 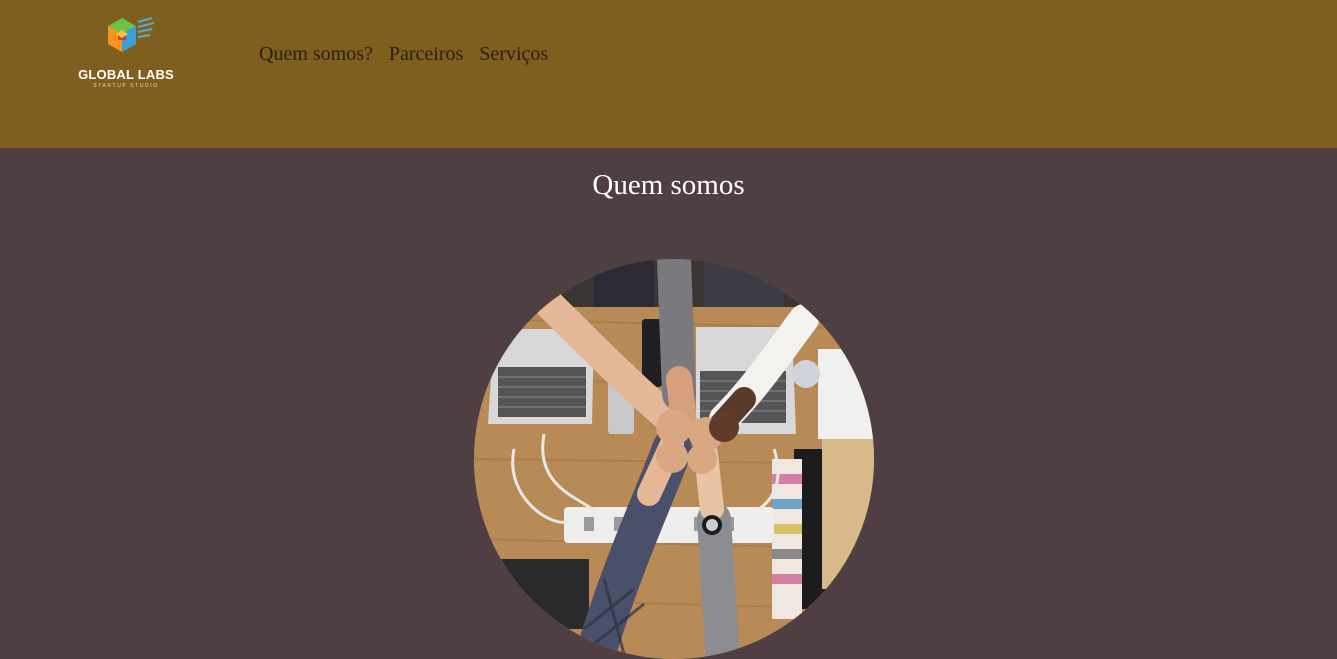 What do you see at coordinates (126, 74) in the screenshot?
I see `brand-name: GLOBAL LABS` at bounding box center [126, 74].